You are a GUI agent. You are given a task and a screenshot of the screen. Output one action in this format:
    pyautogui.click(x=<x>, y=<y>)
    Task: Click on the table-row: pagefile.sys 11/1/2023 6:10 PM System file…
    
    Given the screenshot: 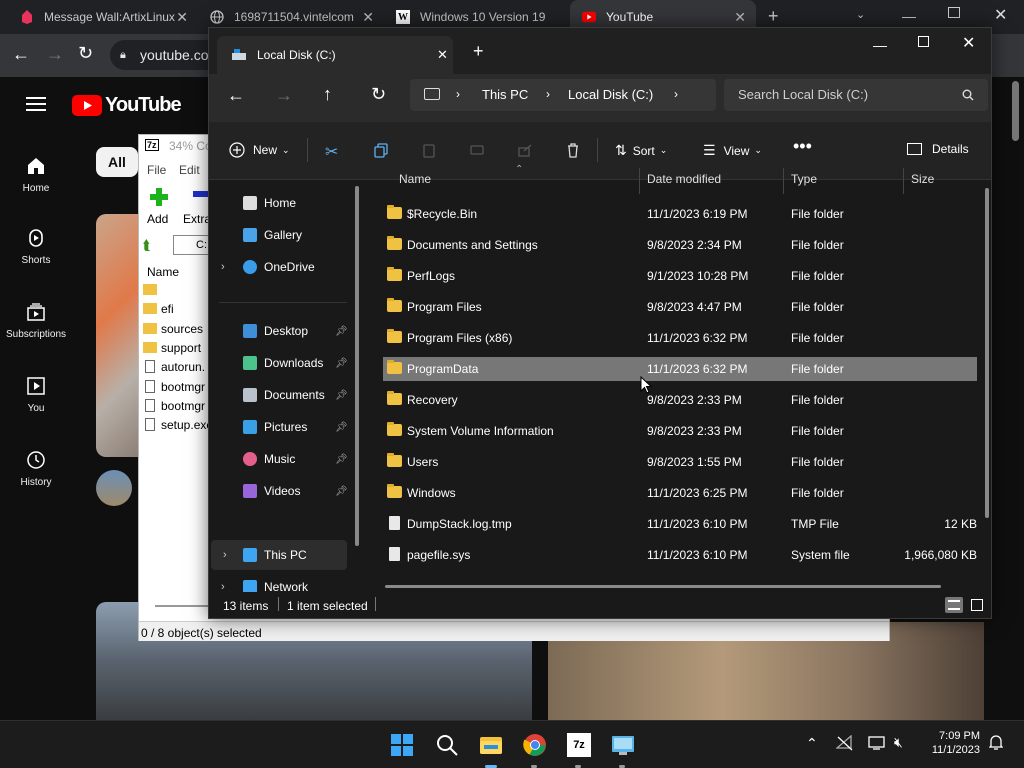 What is the action you would take?
    pyautogui.click(x=680, y=555)
    